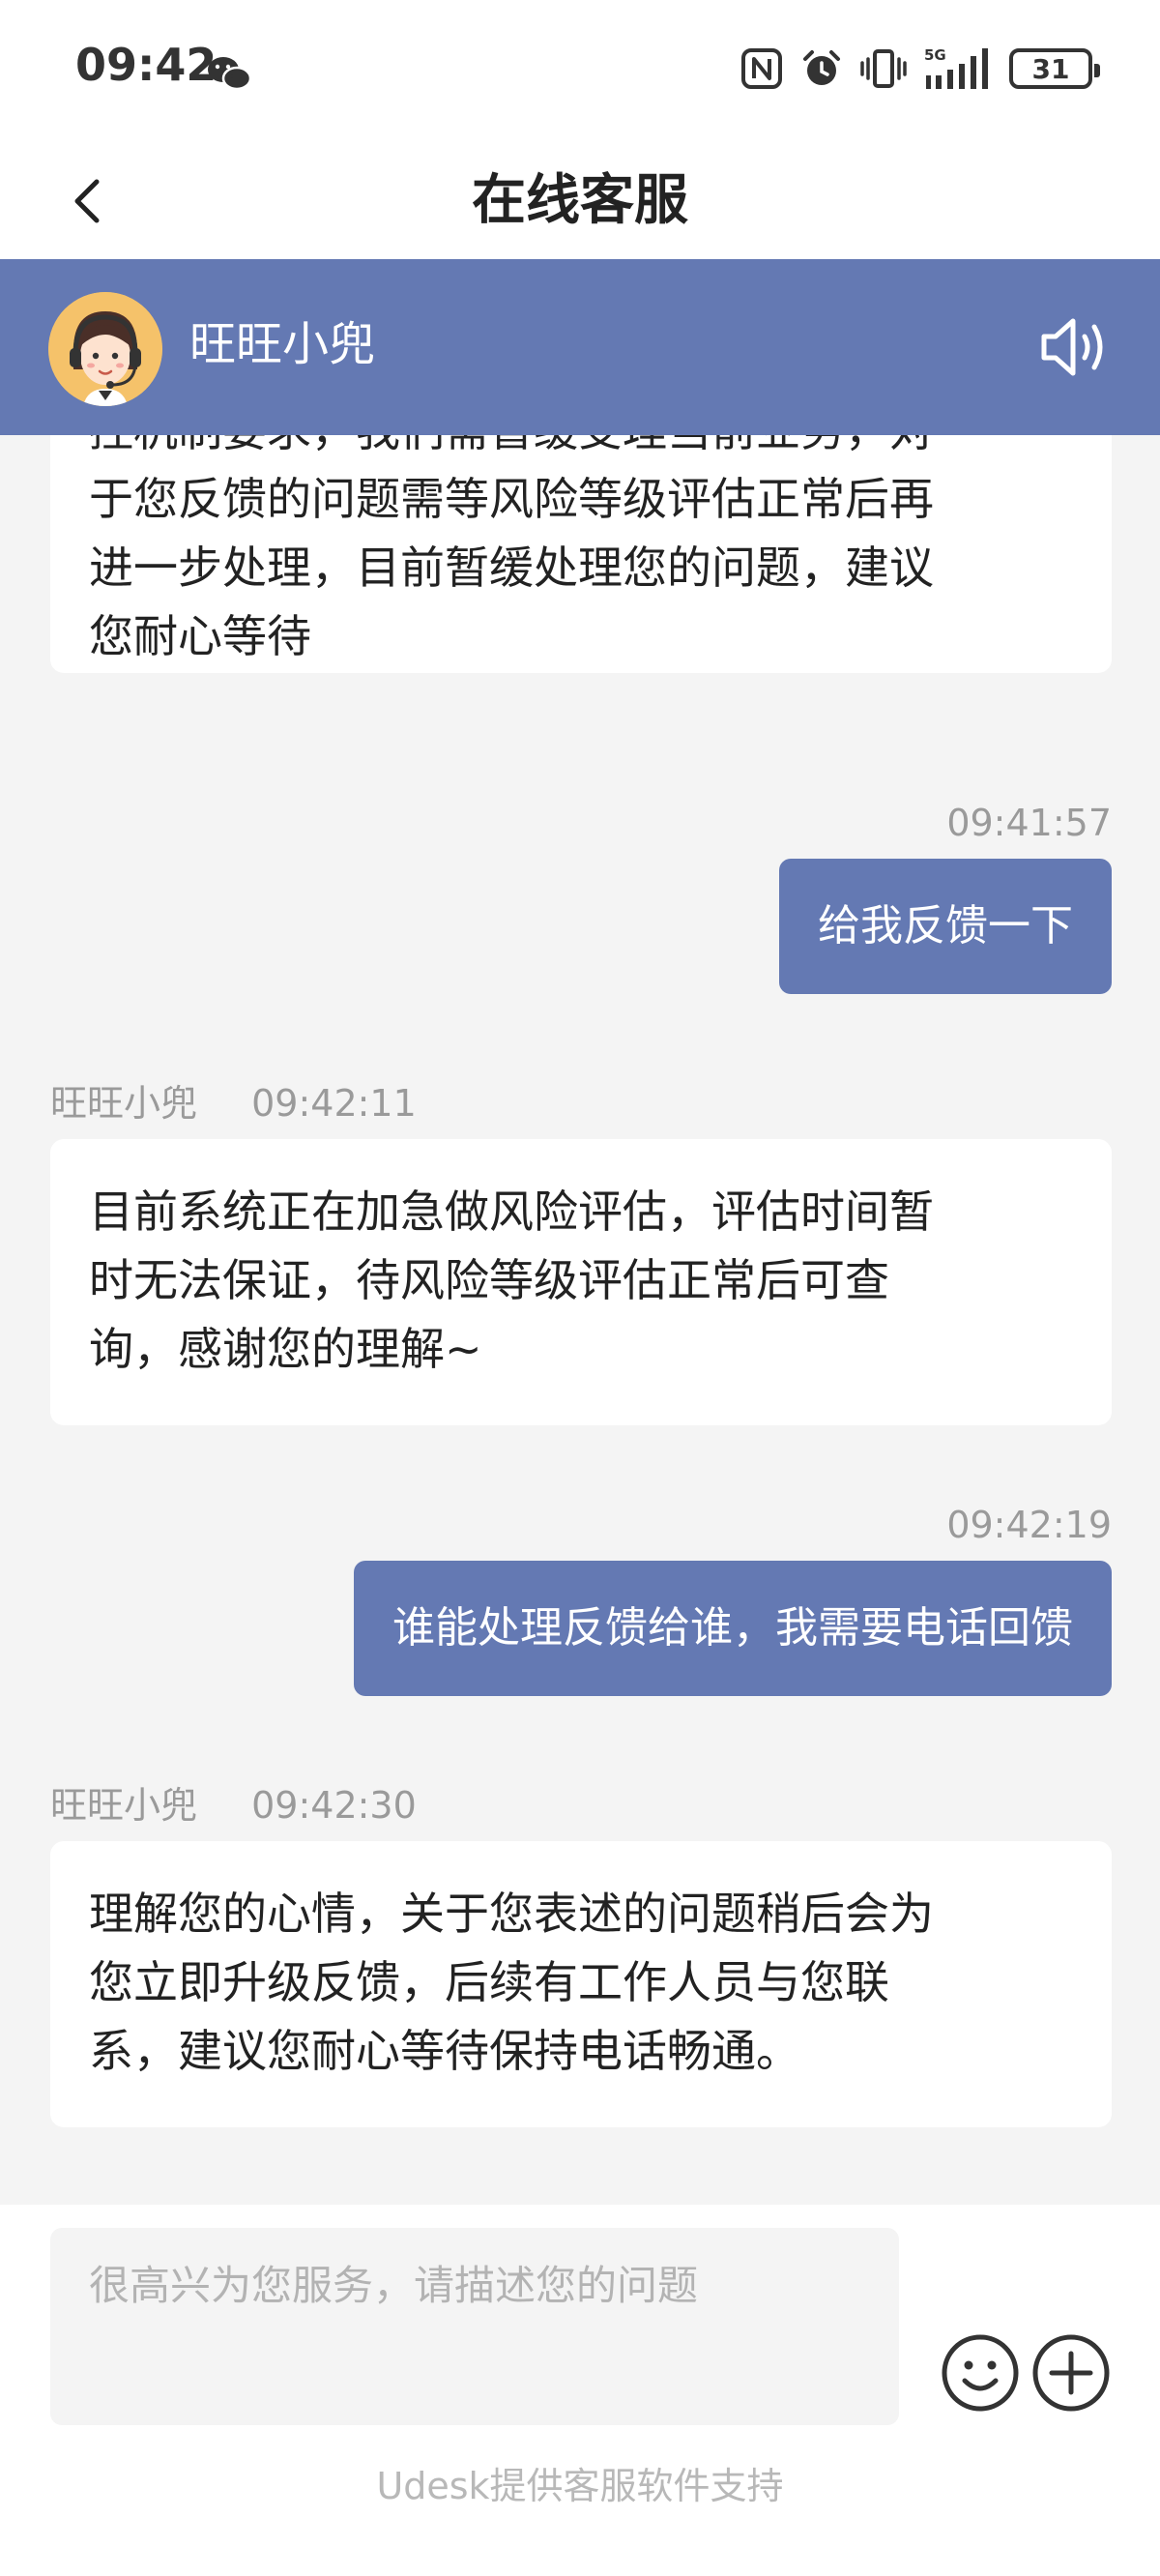 This screenshot has height=2576, width=1160. Describe the element at coordinates (1071, 2373) in the screenshot. I see `plus-circle-icon` at that location.